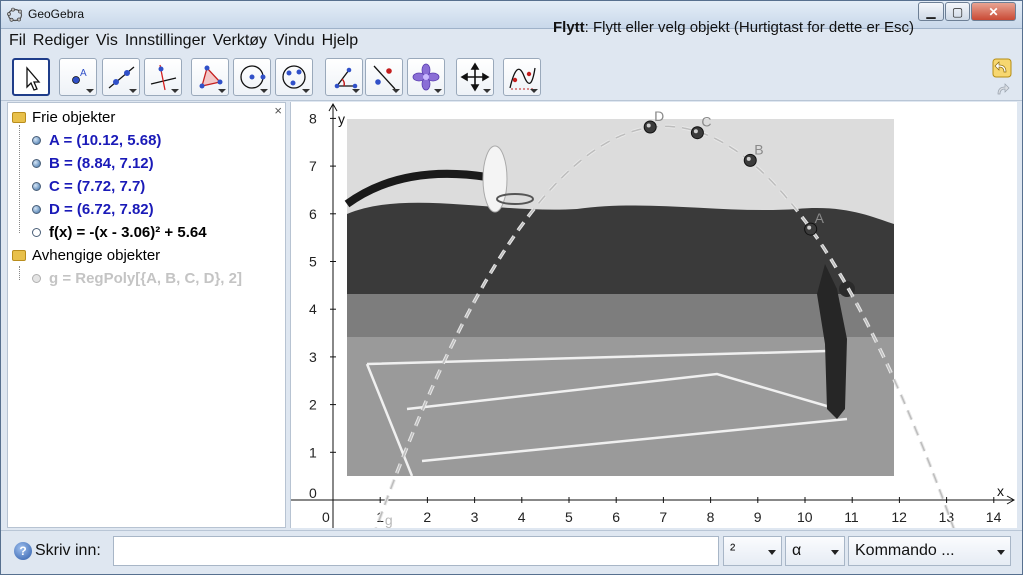 The image size is (1023, 575). I want to click on input-field, so click(416, 551).